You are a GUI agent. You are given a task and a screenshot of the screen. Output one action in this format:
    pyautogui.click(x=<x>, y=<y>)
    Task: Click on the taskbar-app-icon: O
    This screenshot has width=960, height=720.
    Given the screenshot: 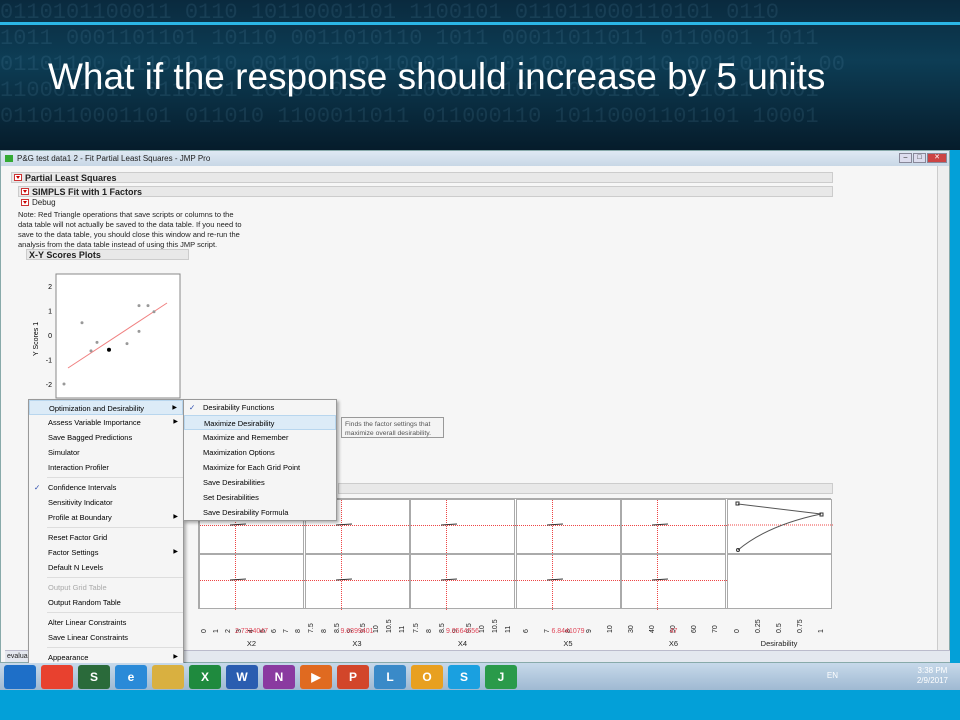 What is the action you would take?
    pyautogui.click(x=427, y=676)
    